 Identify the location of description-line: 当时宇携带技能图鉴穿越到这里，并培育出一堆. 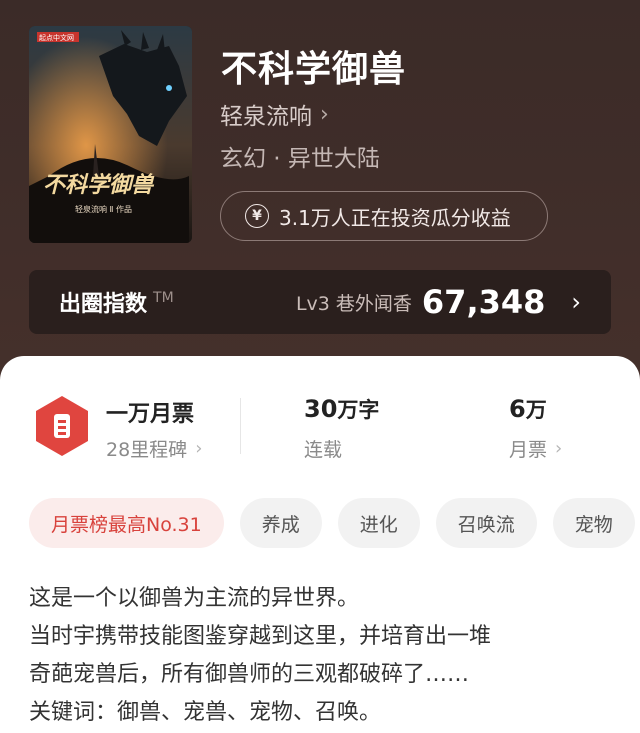
(260, 636).